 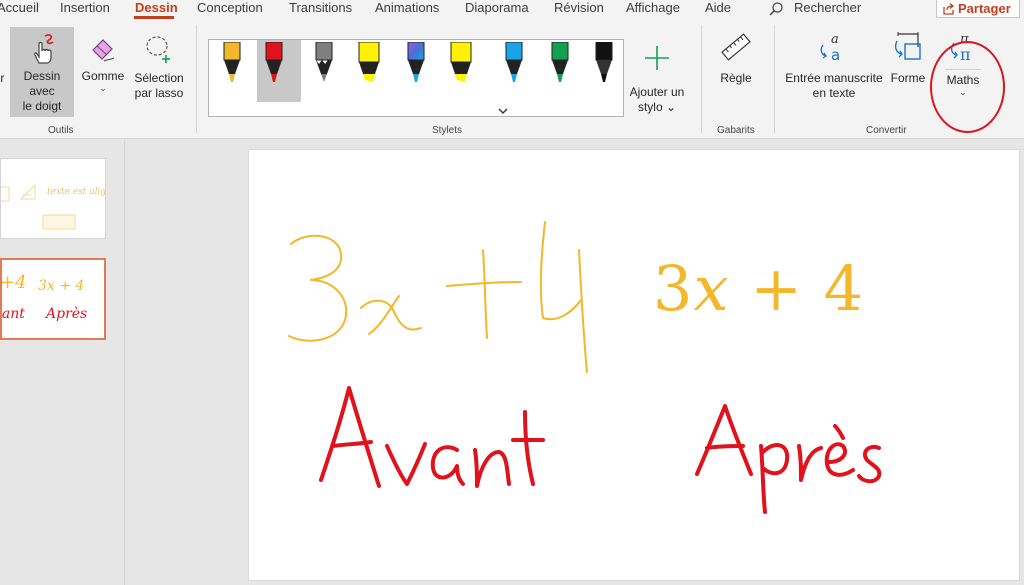 What do you see at coordinates (907, 46) in the screenshot?
I see `ink-to-shape-icon` at bounding box center [907, 46].